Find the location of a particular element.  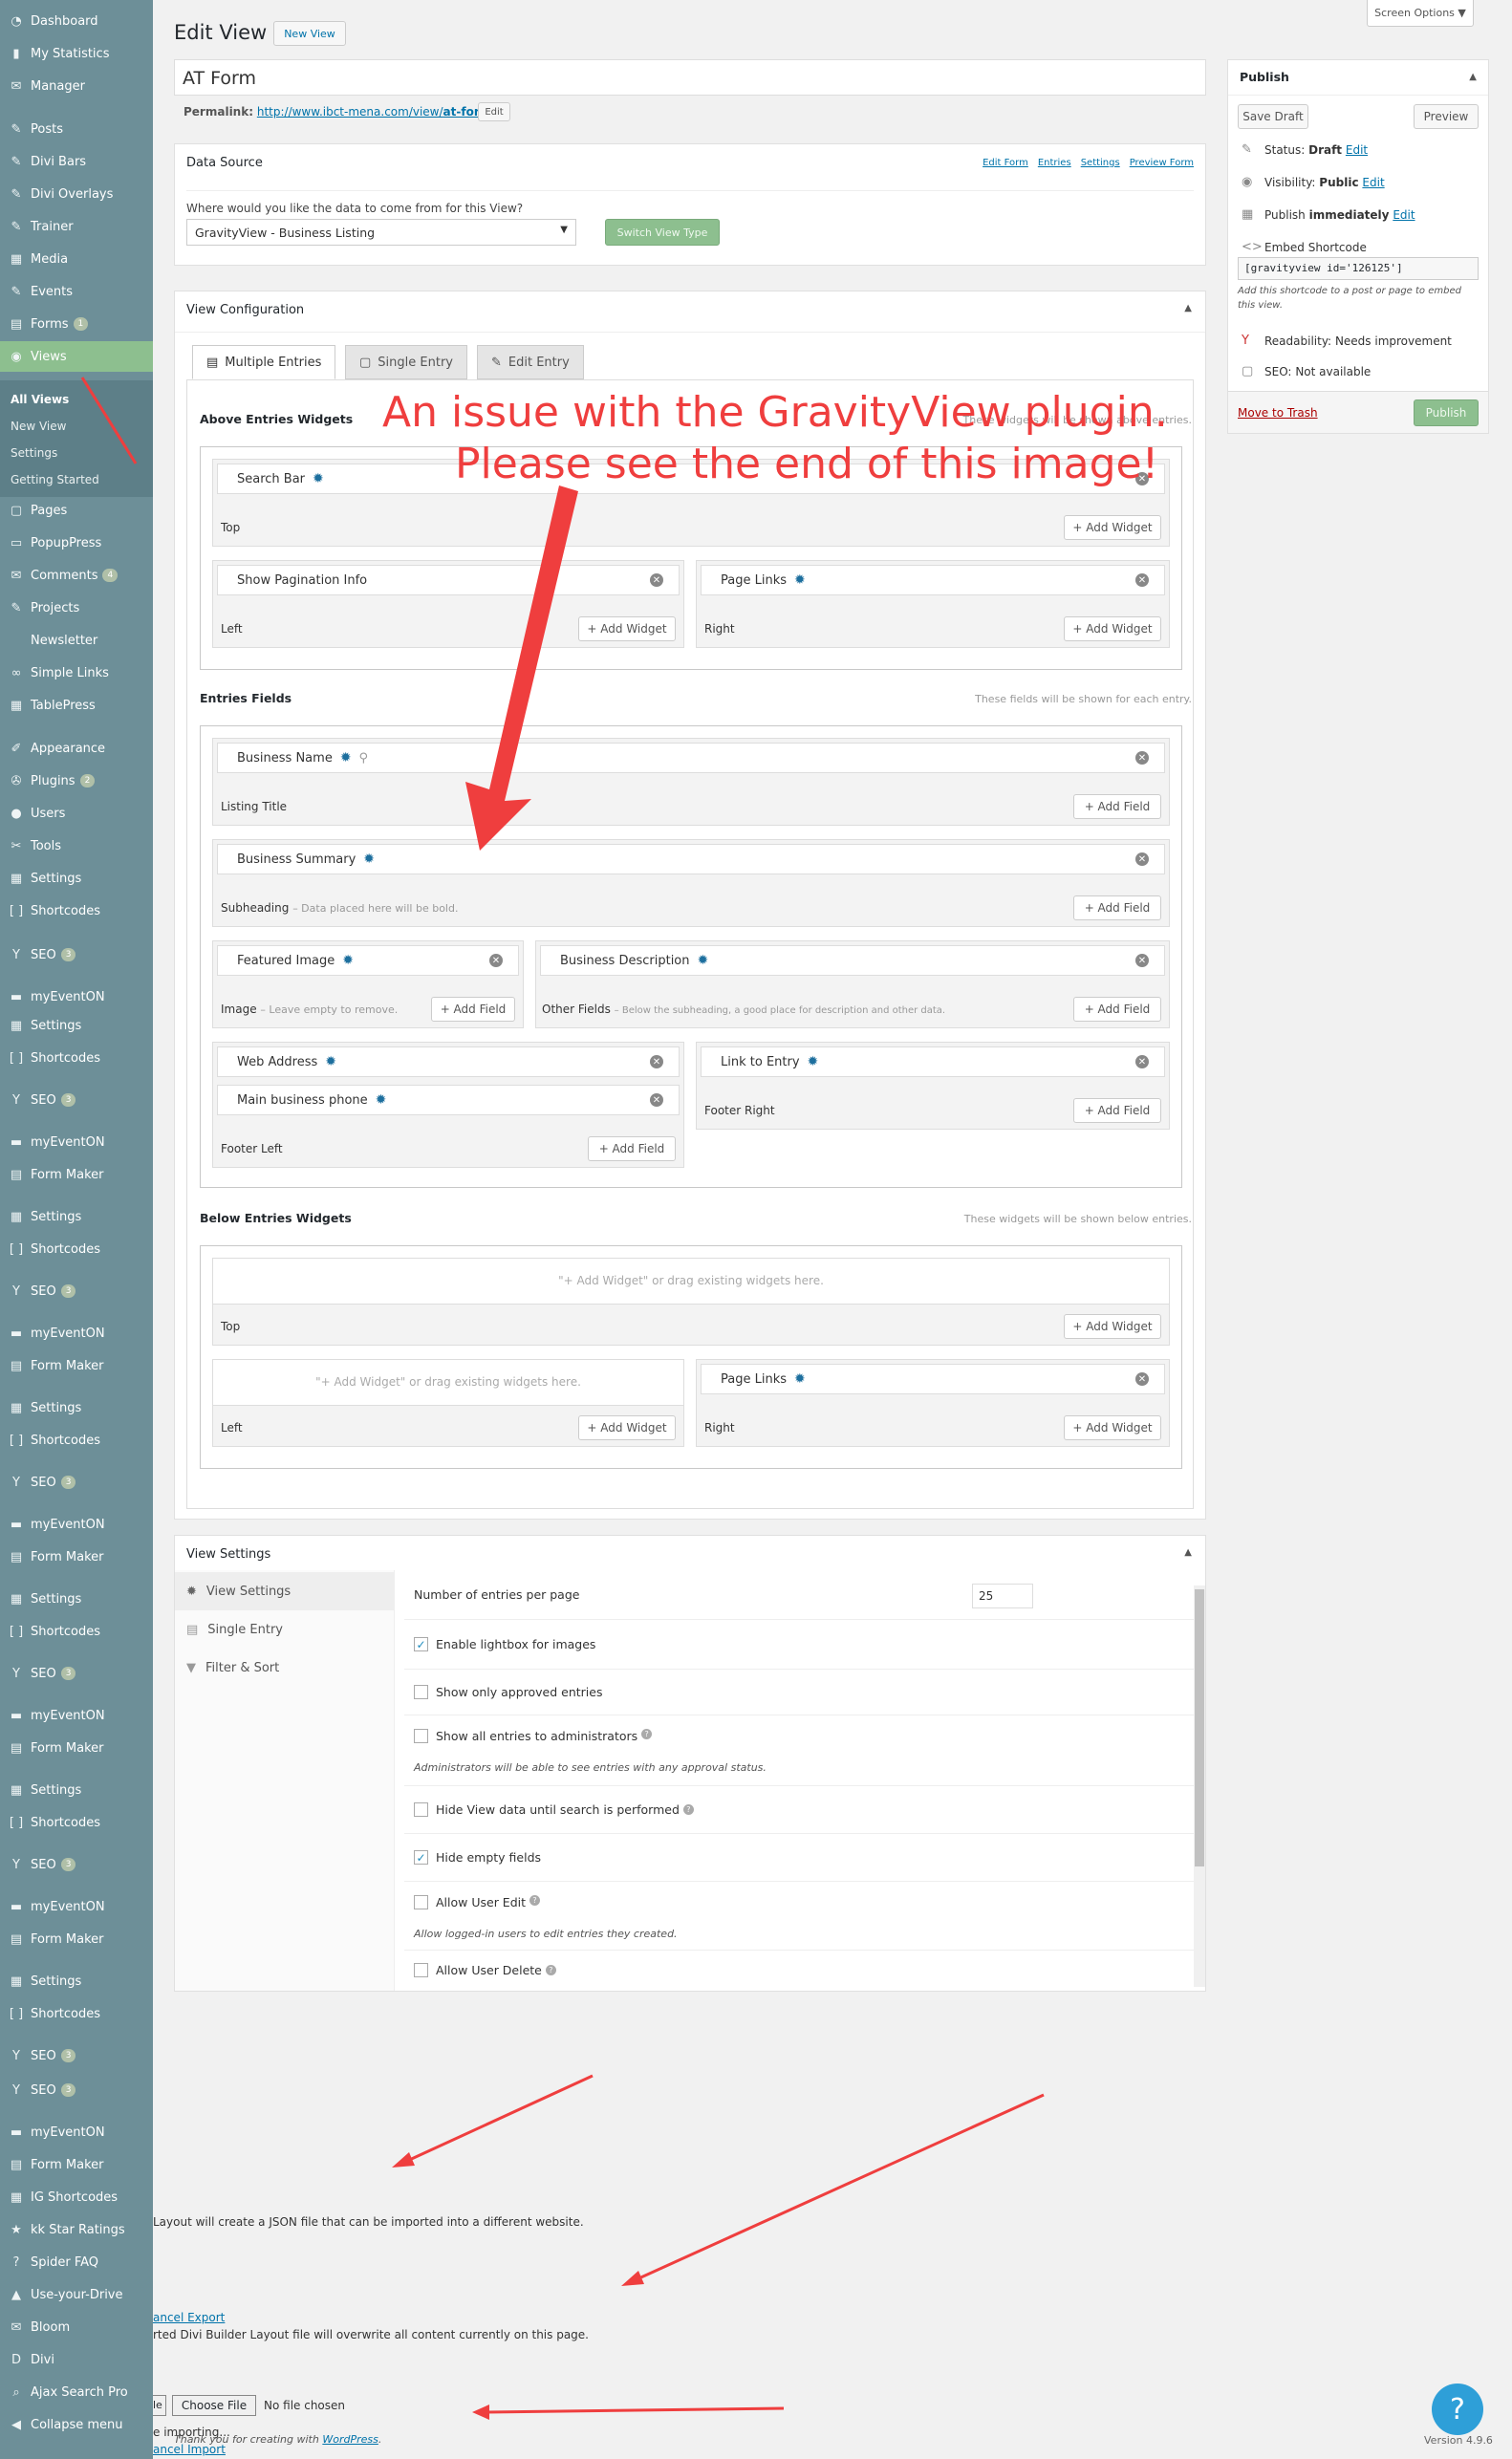

arrow-views is located at coordinates (109, 421).